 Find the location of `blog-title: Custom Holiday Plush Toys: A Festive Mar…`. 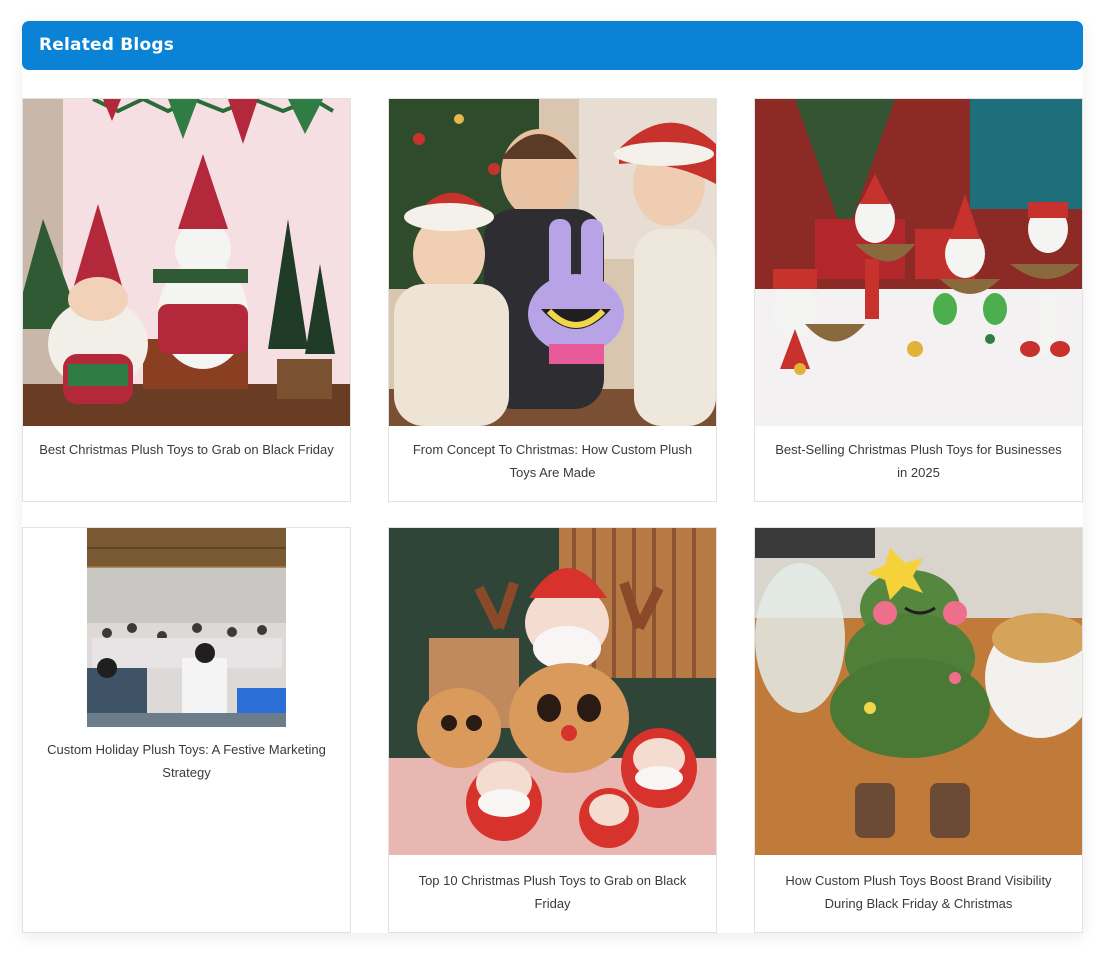

blog-title: Custom Holiday Plush Toys: A Festive Mar… is located at coordinates (186, 761).